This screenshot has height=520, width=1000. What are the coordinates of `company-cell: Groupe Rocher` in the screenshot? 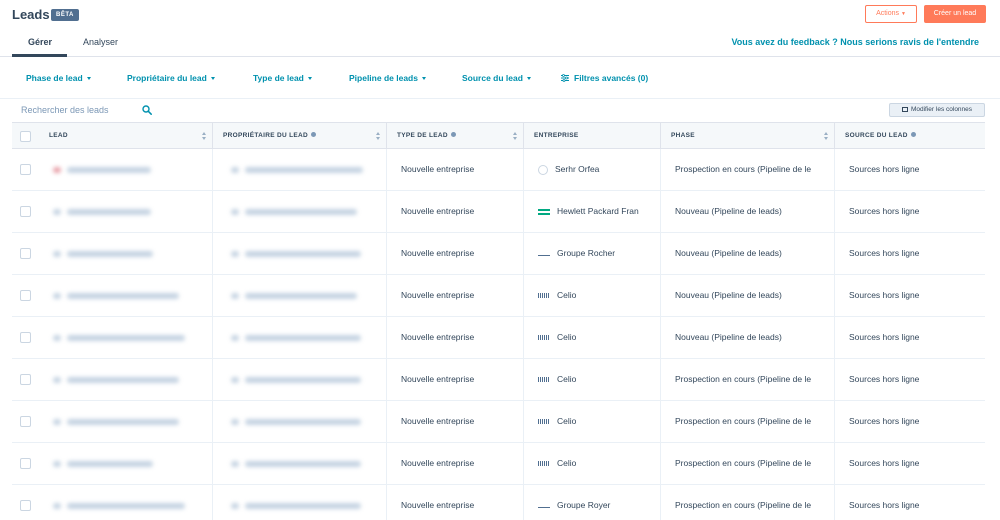 It's located at (592, 253).